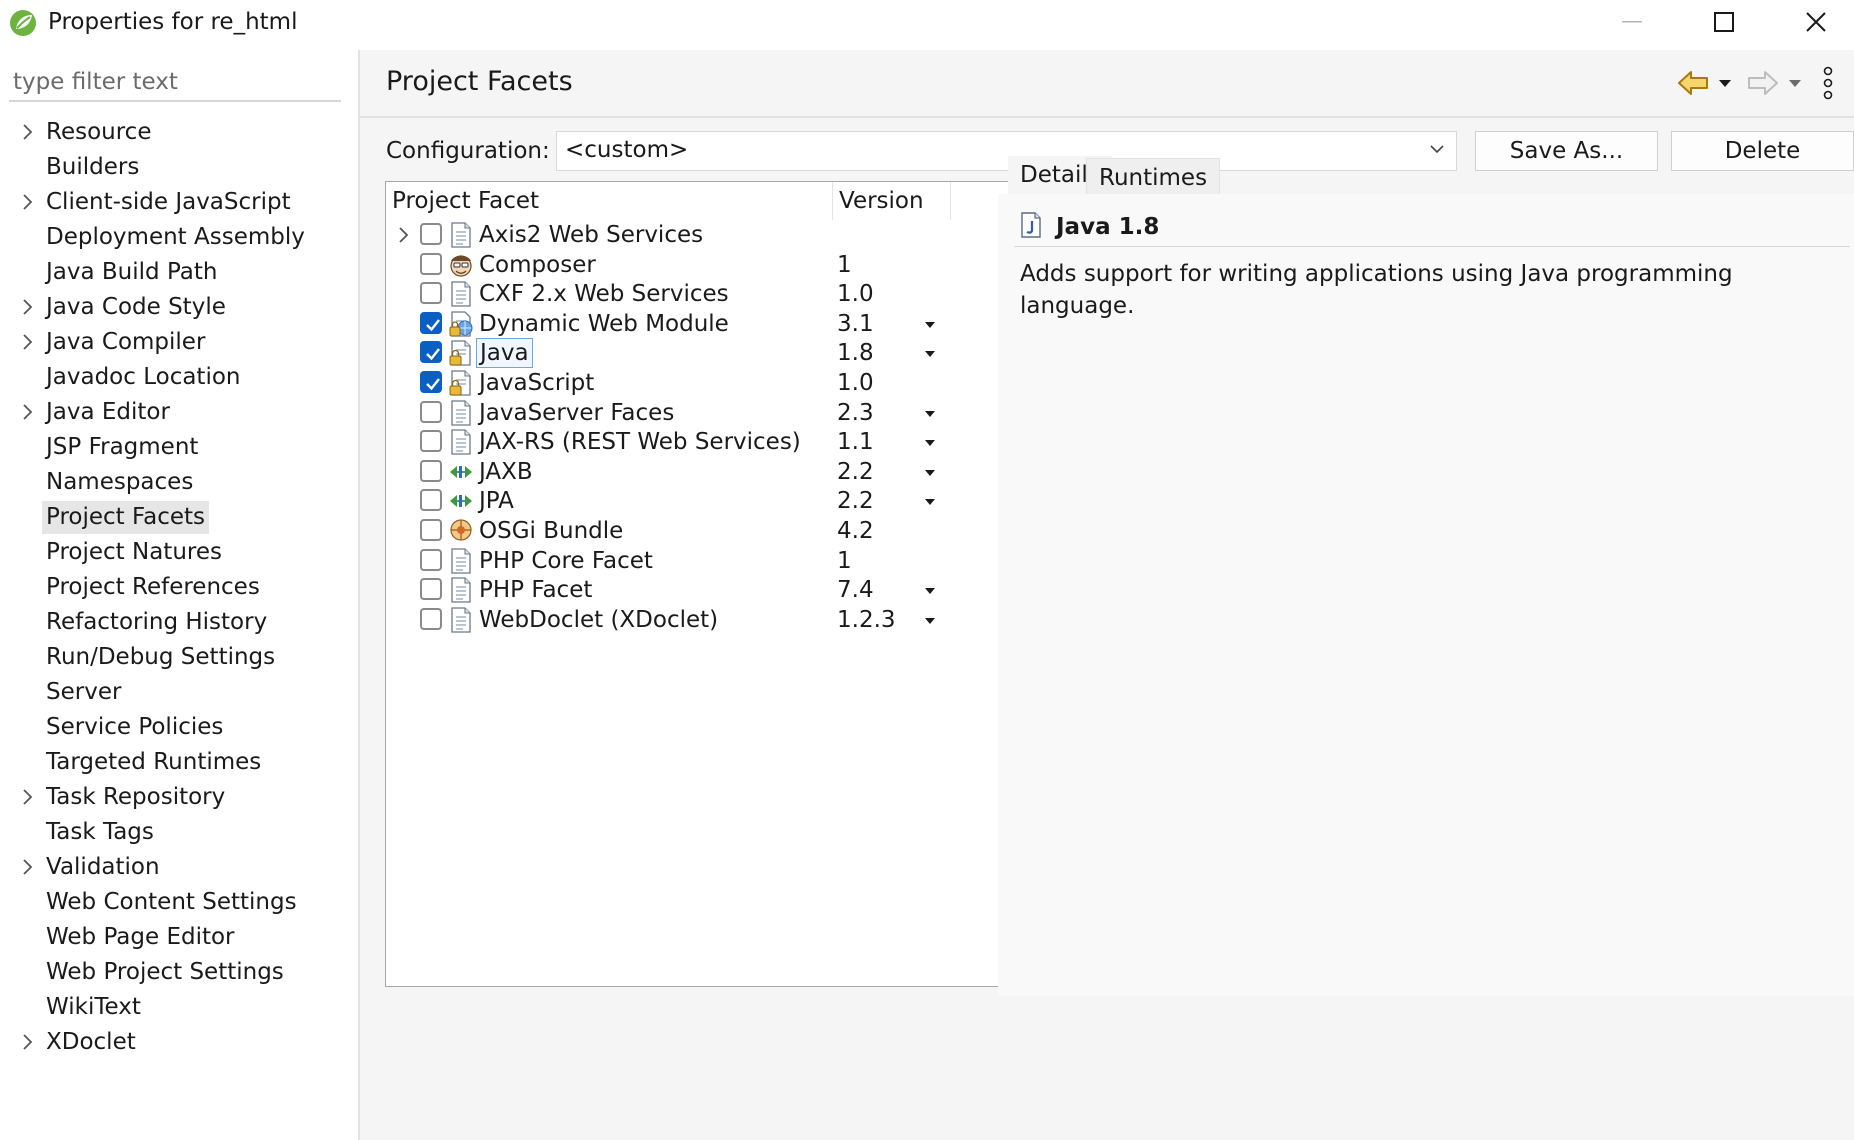 Image resolution: width=1854 pixels, height=1140 pixels. I want to click on sidebar-item-label: Java Code Style, so click(136, 307).